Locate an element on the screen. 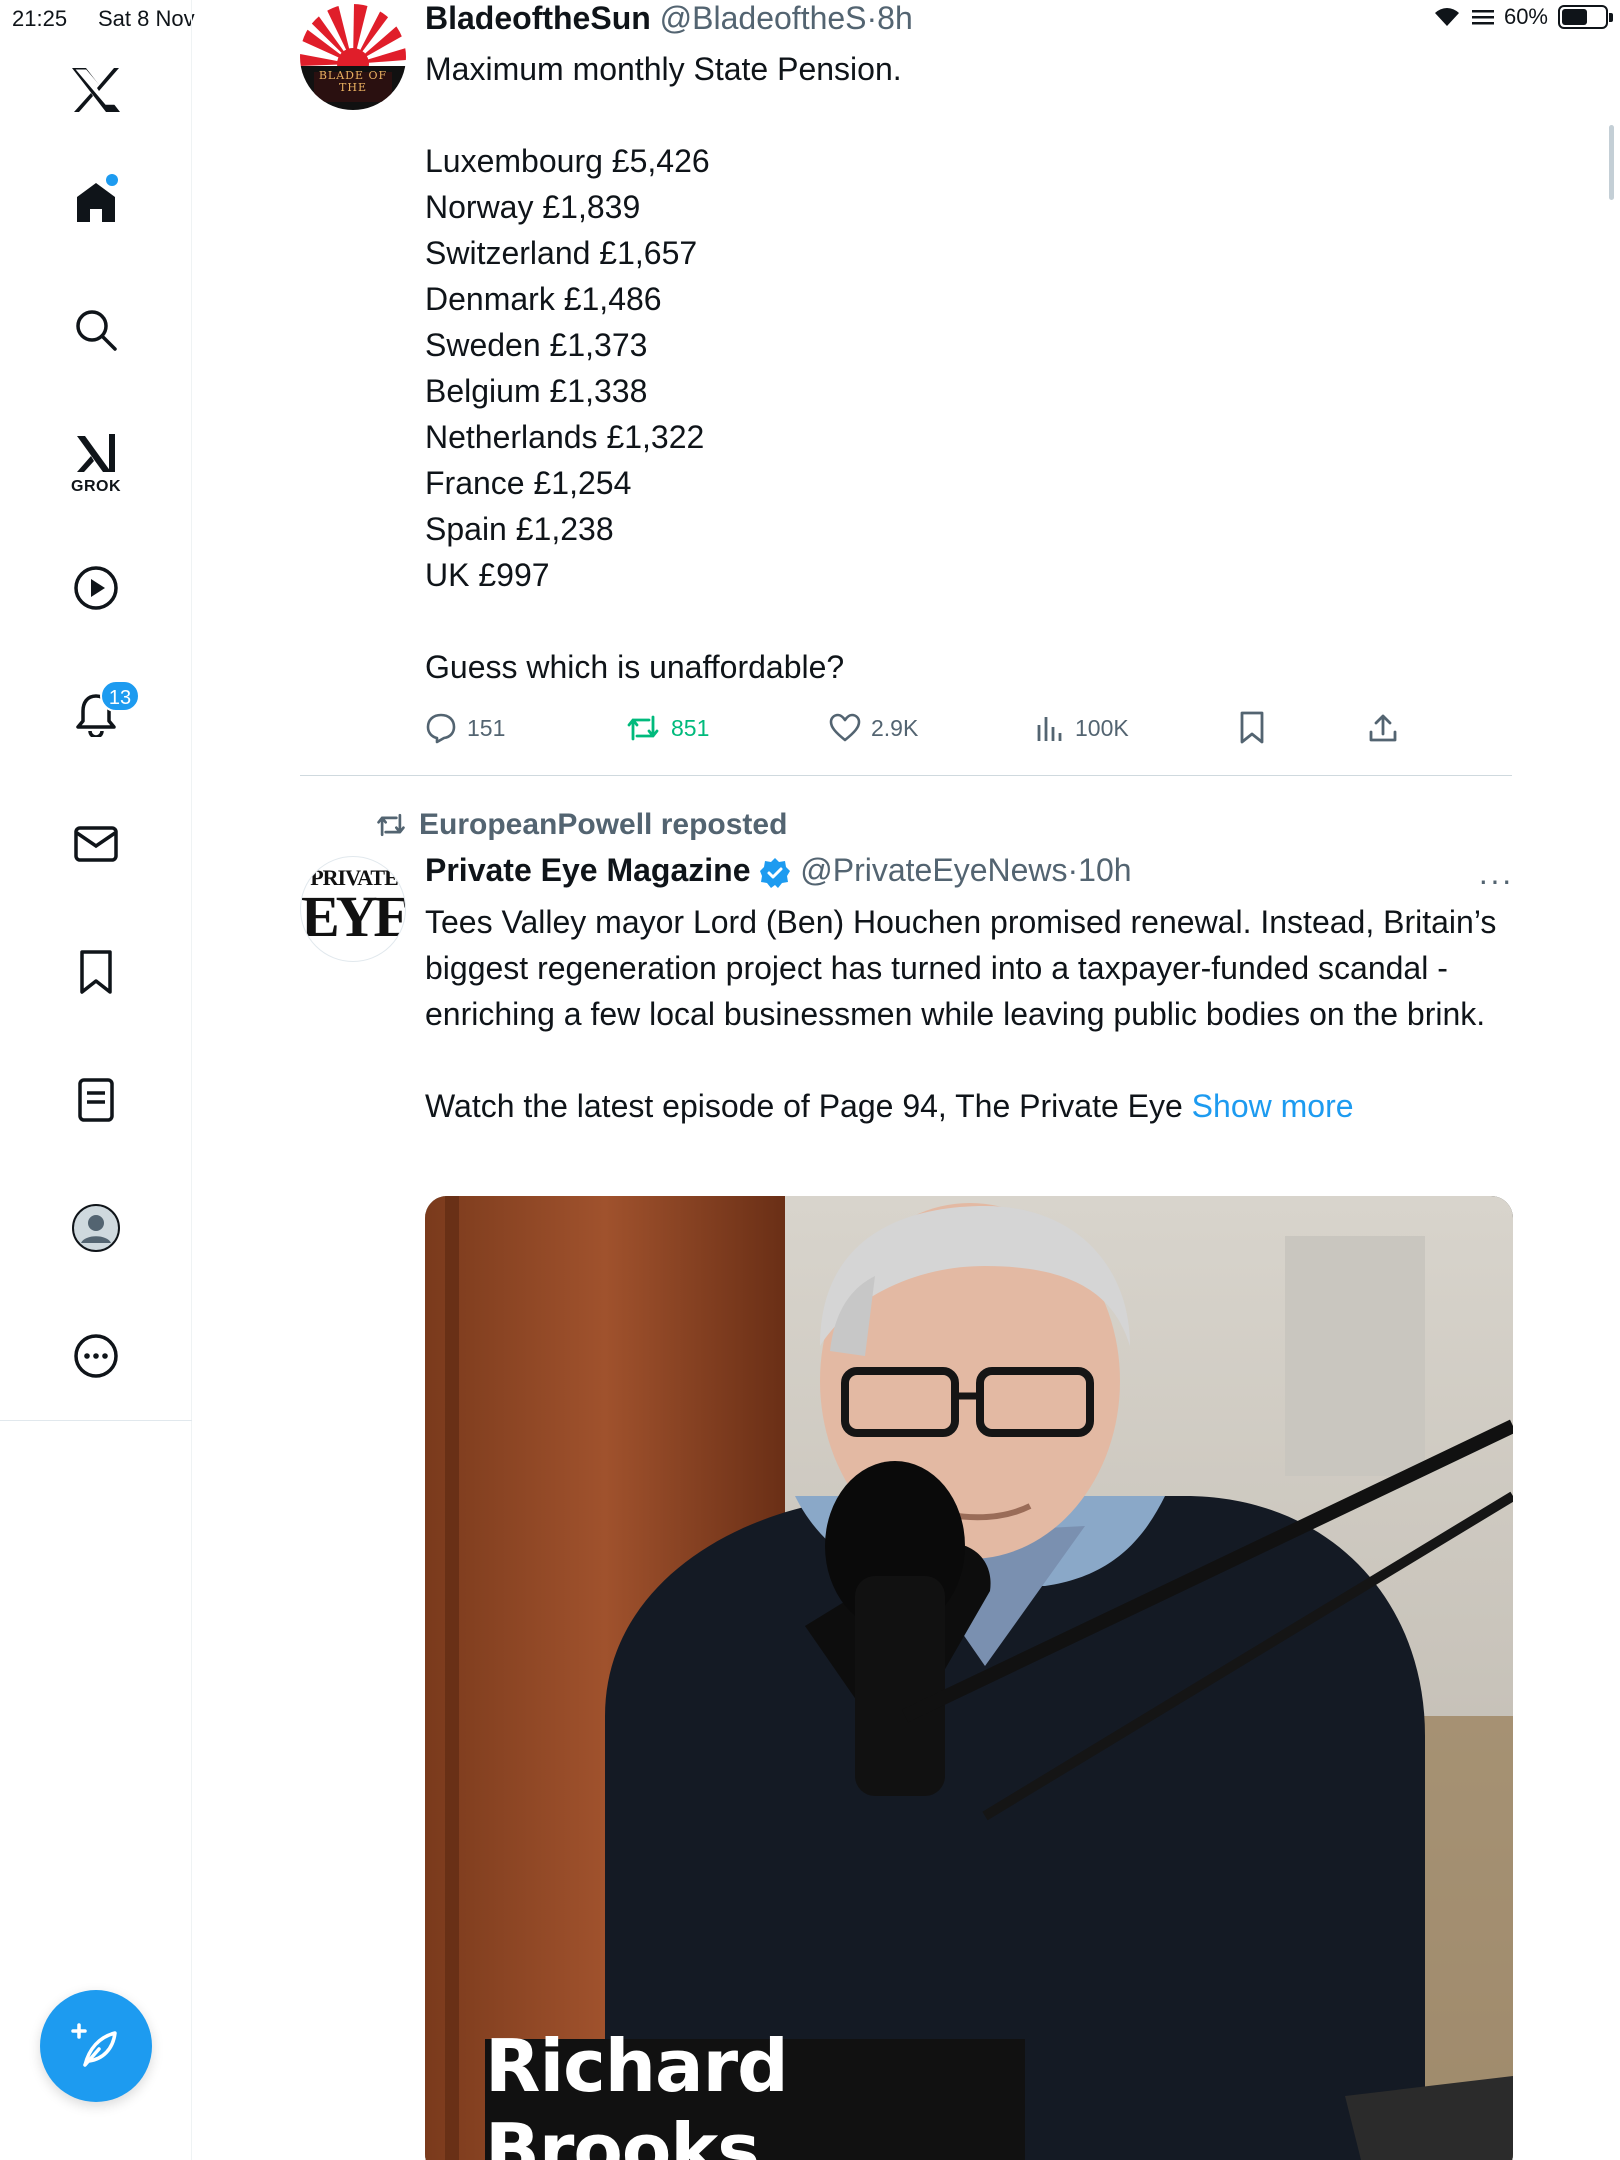  repost-context: EuropeanPowell reposted is located at coordinates (581, 825).